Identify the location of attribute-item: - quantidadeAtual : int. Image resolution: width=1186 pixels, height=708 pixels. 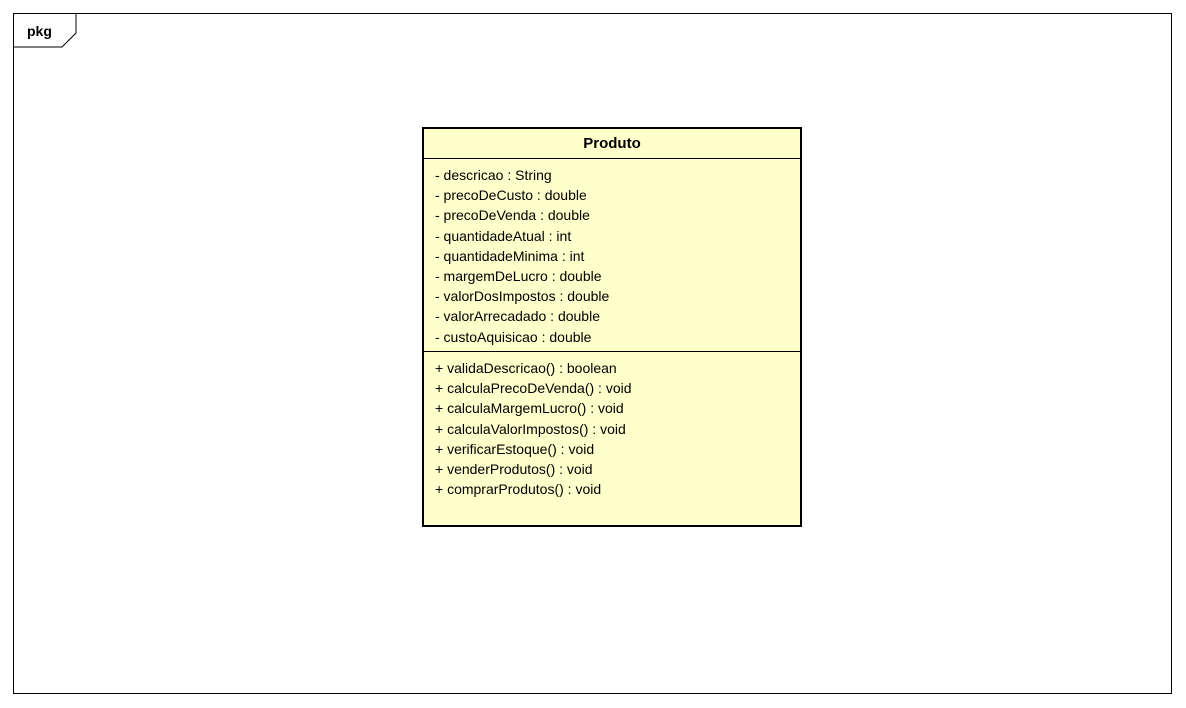
(503, 235).